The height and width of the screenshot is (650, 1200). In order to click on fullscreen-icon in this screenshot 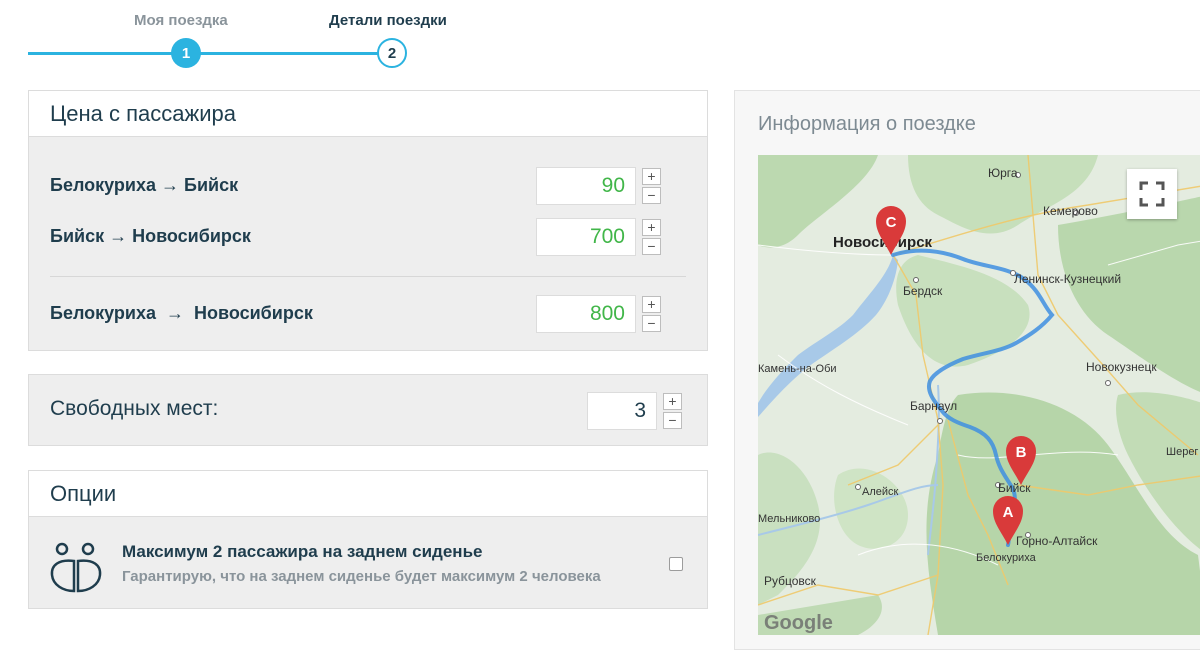, I will do `click(1152, 194)`.